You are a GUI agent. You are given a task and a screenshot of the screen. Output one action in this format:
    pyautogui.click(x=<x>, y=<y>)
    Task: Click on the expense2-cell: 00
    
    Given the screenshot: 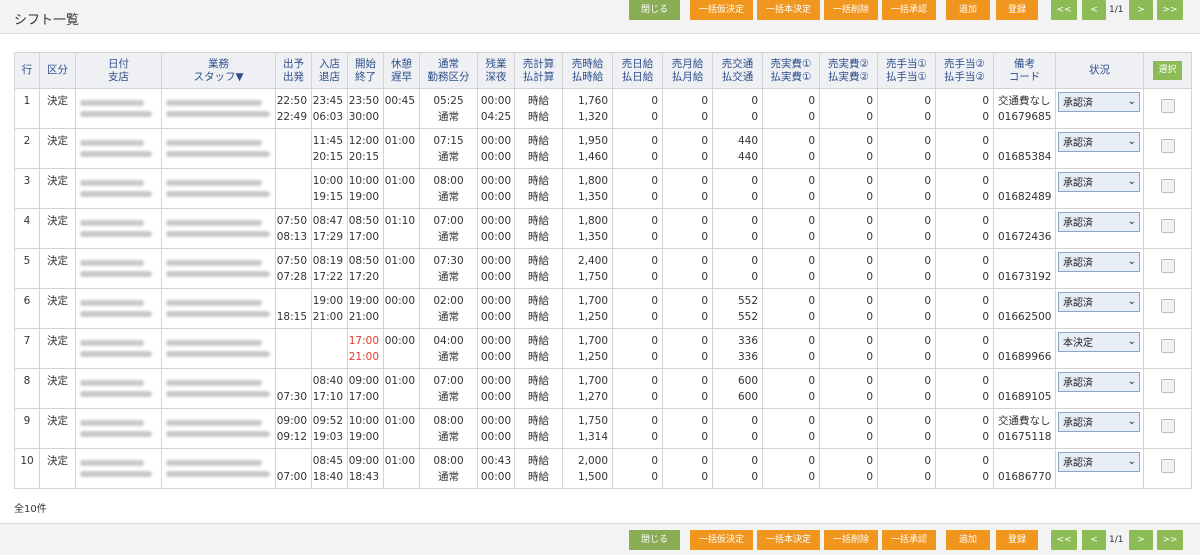 What is the action you would take?
    pyautogui.click(x=848, y=348)
    